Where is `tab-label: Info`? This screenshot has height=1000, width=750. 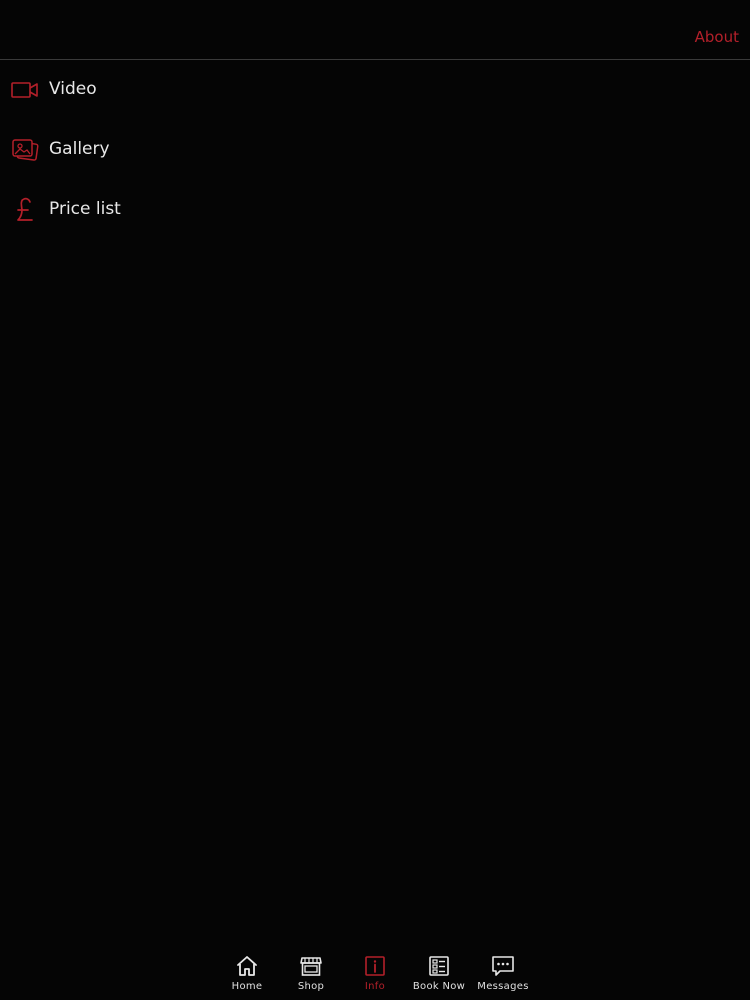
tab-label: Info is located at coordinates (375, 986).